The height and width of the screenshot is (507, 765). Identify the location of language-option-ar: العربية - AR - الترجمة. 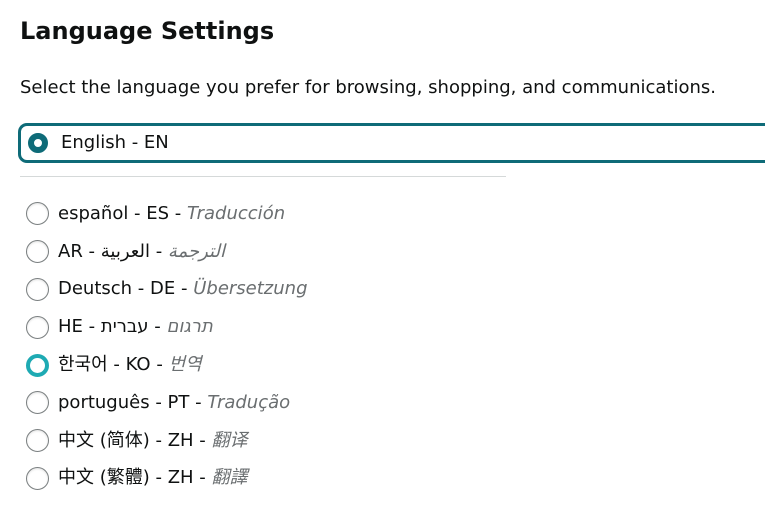
(167, 252).